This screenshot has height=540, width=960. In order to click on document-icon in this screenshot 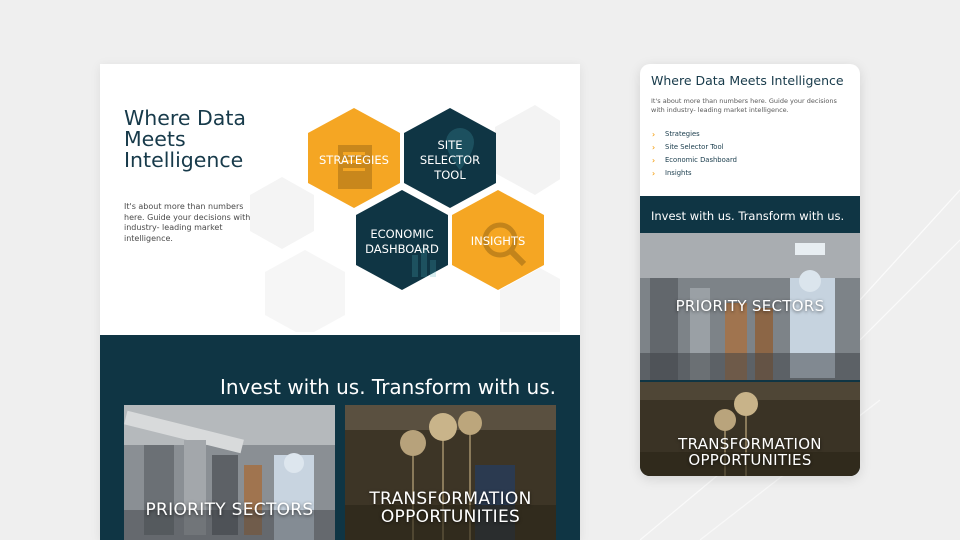, I will do `click(355, 167)`.